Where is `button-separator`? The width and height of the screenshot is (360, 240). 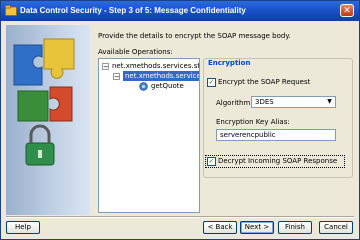 button-separator is located at coordinates (180, 217).